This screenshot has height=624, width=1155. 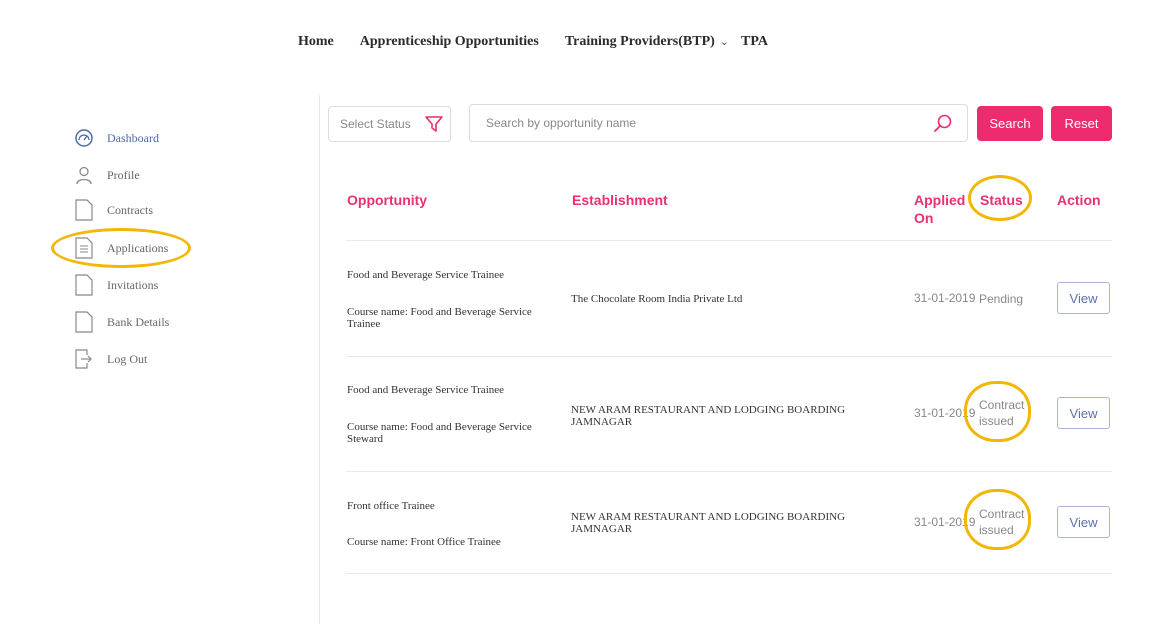 I want to click on logout-icon, so click(x=84, y=359).